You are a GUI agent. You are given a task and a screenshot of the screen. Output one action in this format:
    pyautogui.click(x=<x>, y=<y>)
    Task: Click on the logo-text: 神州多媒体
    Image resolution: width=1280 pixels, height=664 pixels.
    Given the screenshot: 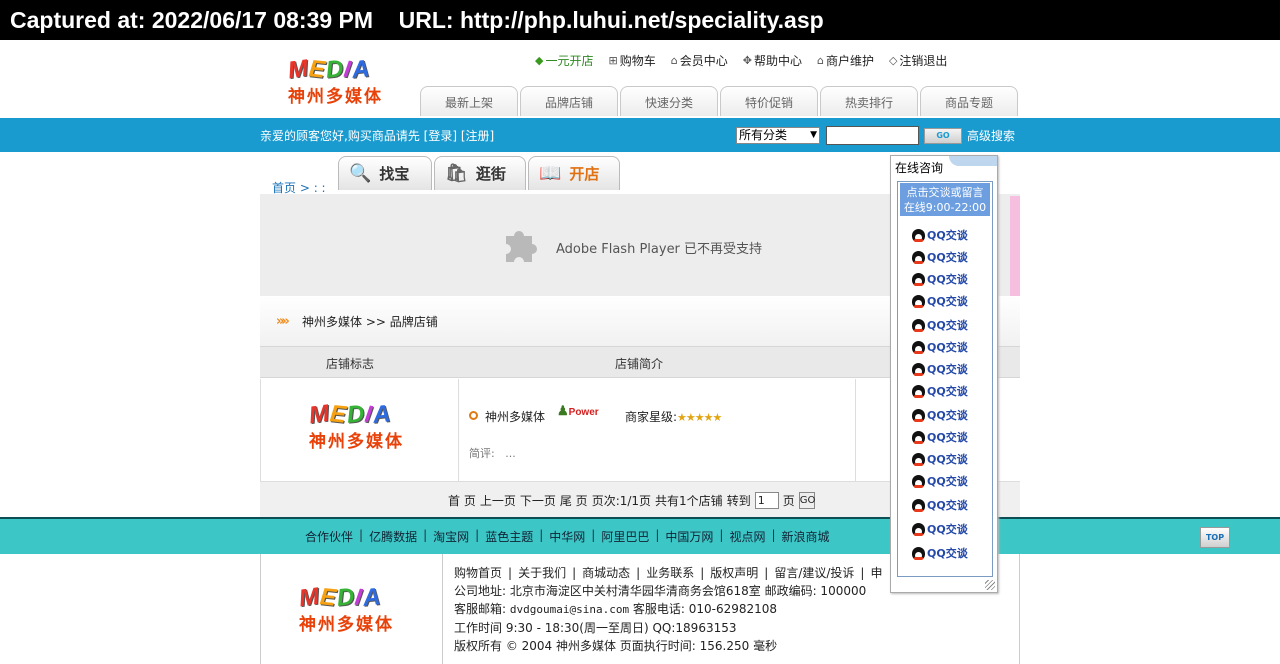 What is the action you would take?
    pyautogui.click(x=335, y=96)
    